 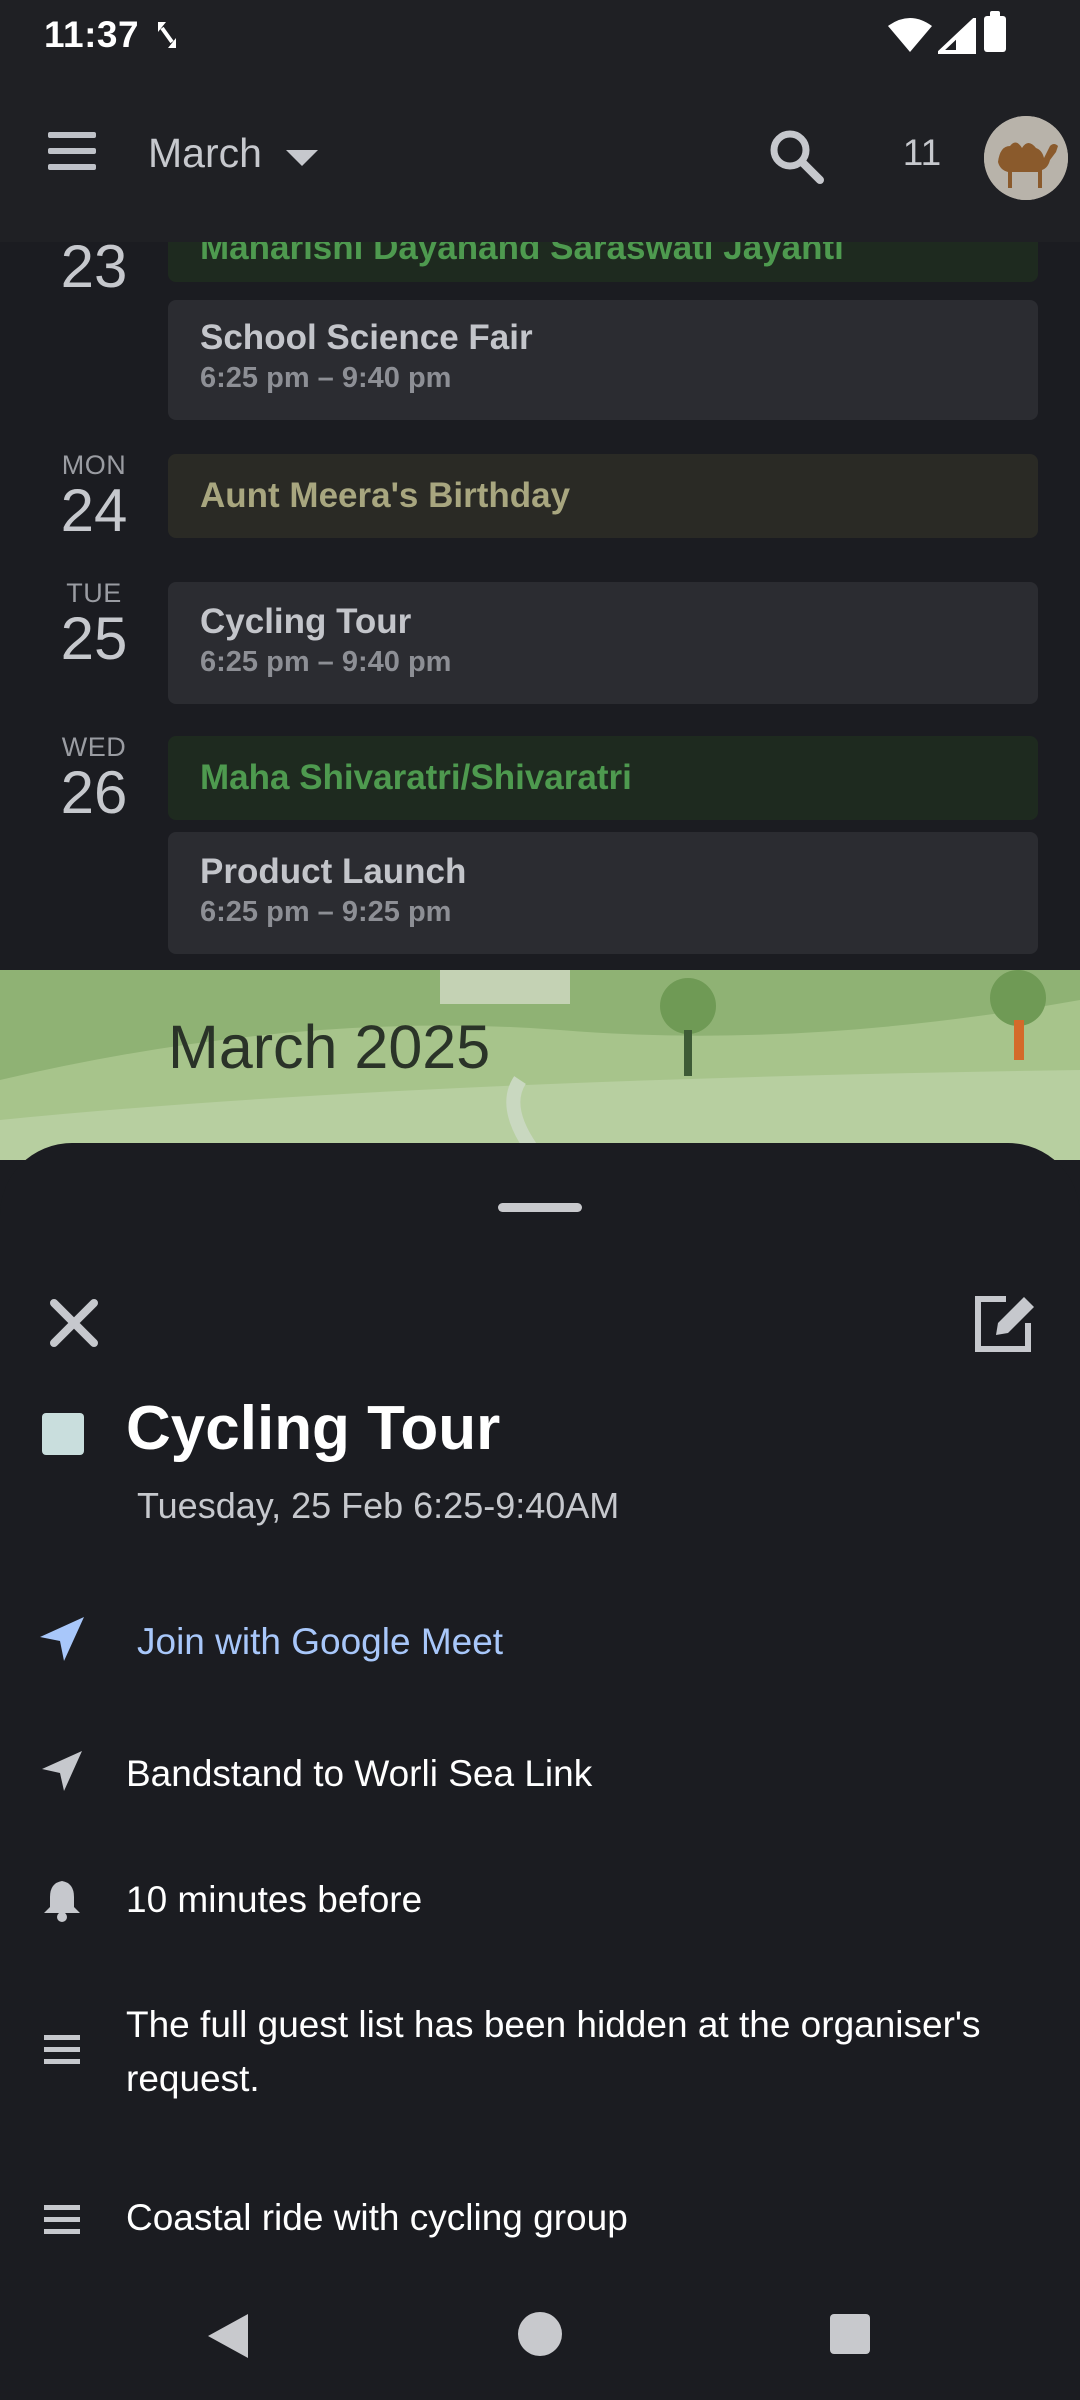 I want to click on event-title: School Science Fair, so click(x=366, y=337).